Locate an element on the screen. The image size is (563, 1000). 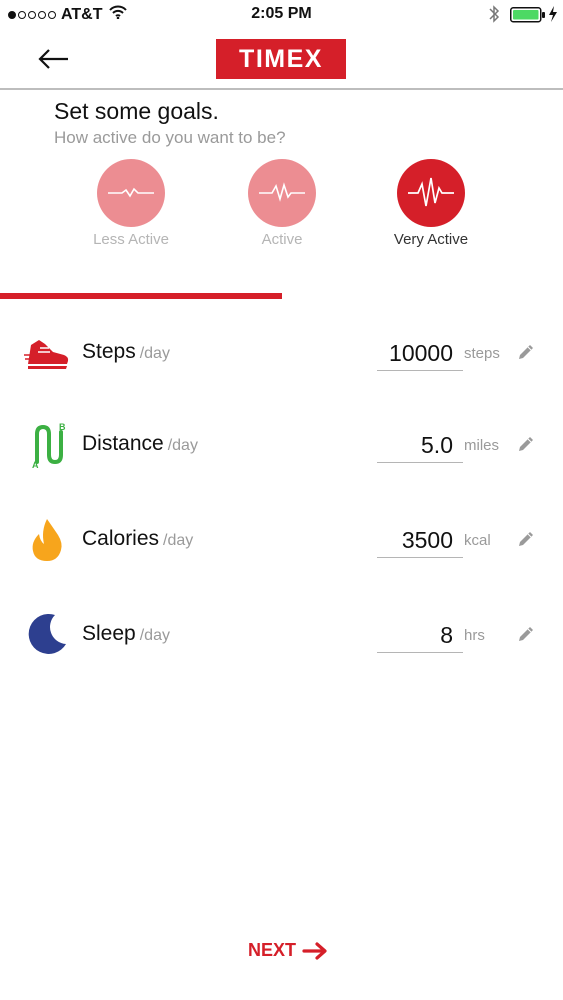
moon-icon is located at coordinates (47, 635).